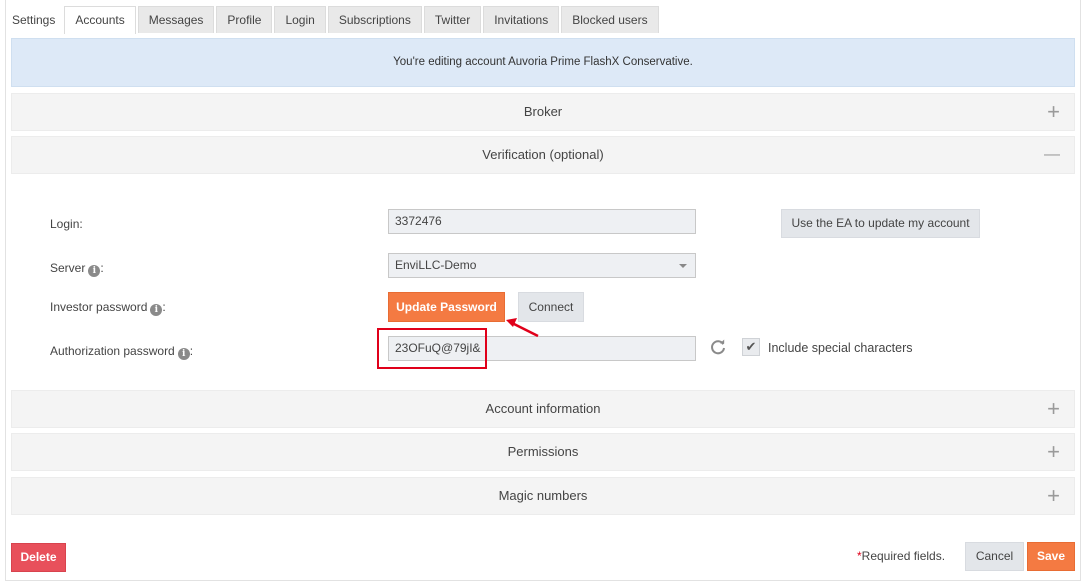 This screenshot has height=584, width=1082. I want to click on tab-messages: Messages, so click(176, 19).